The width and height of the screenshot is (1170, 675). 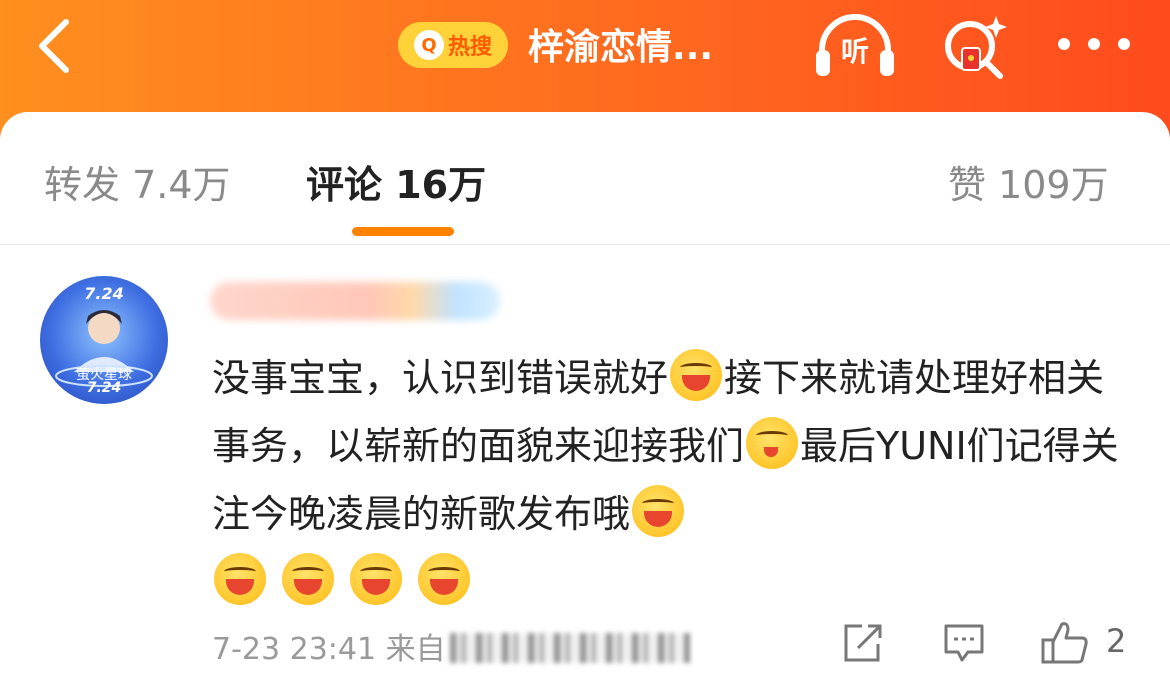 What do you see at coordinates (137, 181) in the screenshot?
I see `tab-repost: 转发 7.4万` at bounding box center [137, 181].